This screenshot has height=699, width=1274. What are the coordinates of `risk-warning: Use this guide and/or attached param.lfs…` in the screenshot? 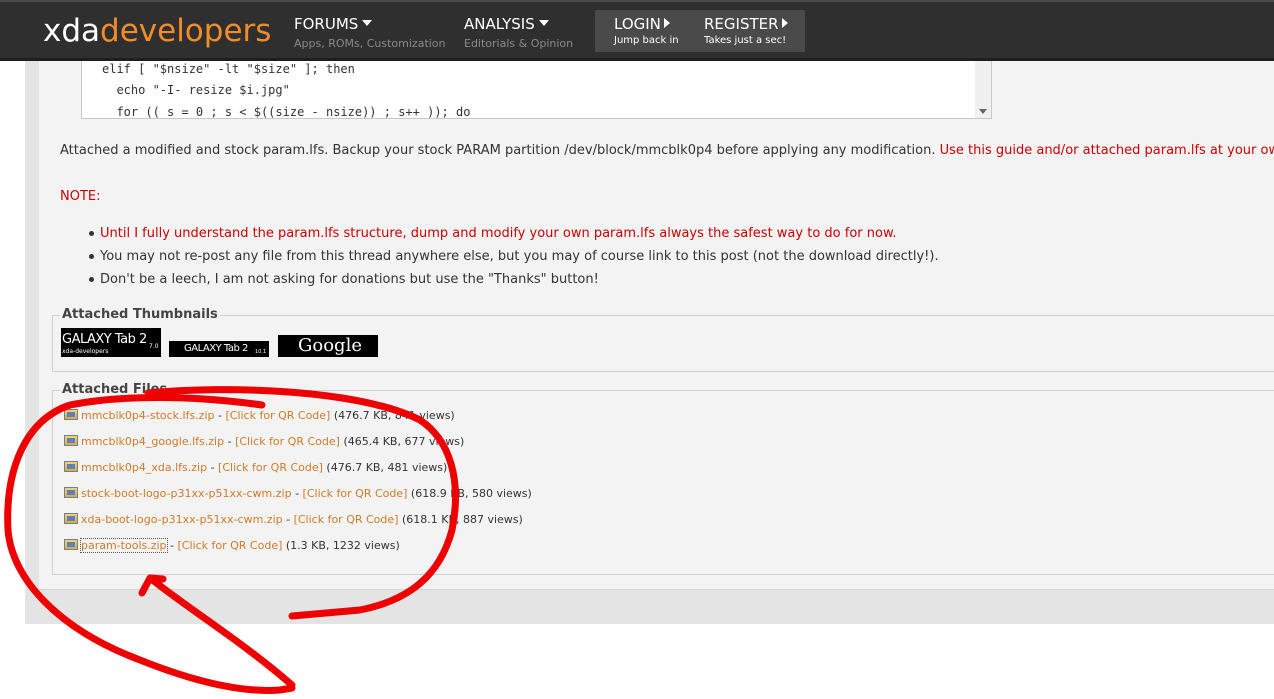 It's located at (1106, 150).